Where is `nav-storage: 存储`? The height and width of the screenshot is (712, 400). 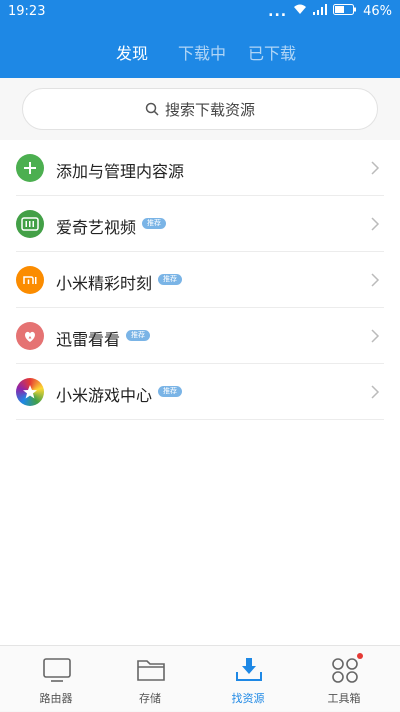
nav-storage: 存储 is located at coordinates (150, 679).